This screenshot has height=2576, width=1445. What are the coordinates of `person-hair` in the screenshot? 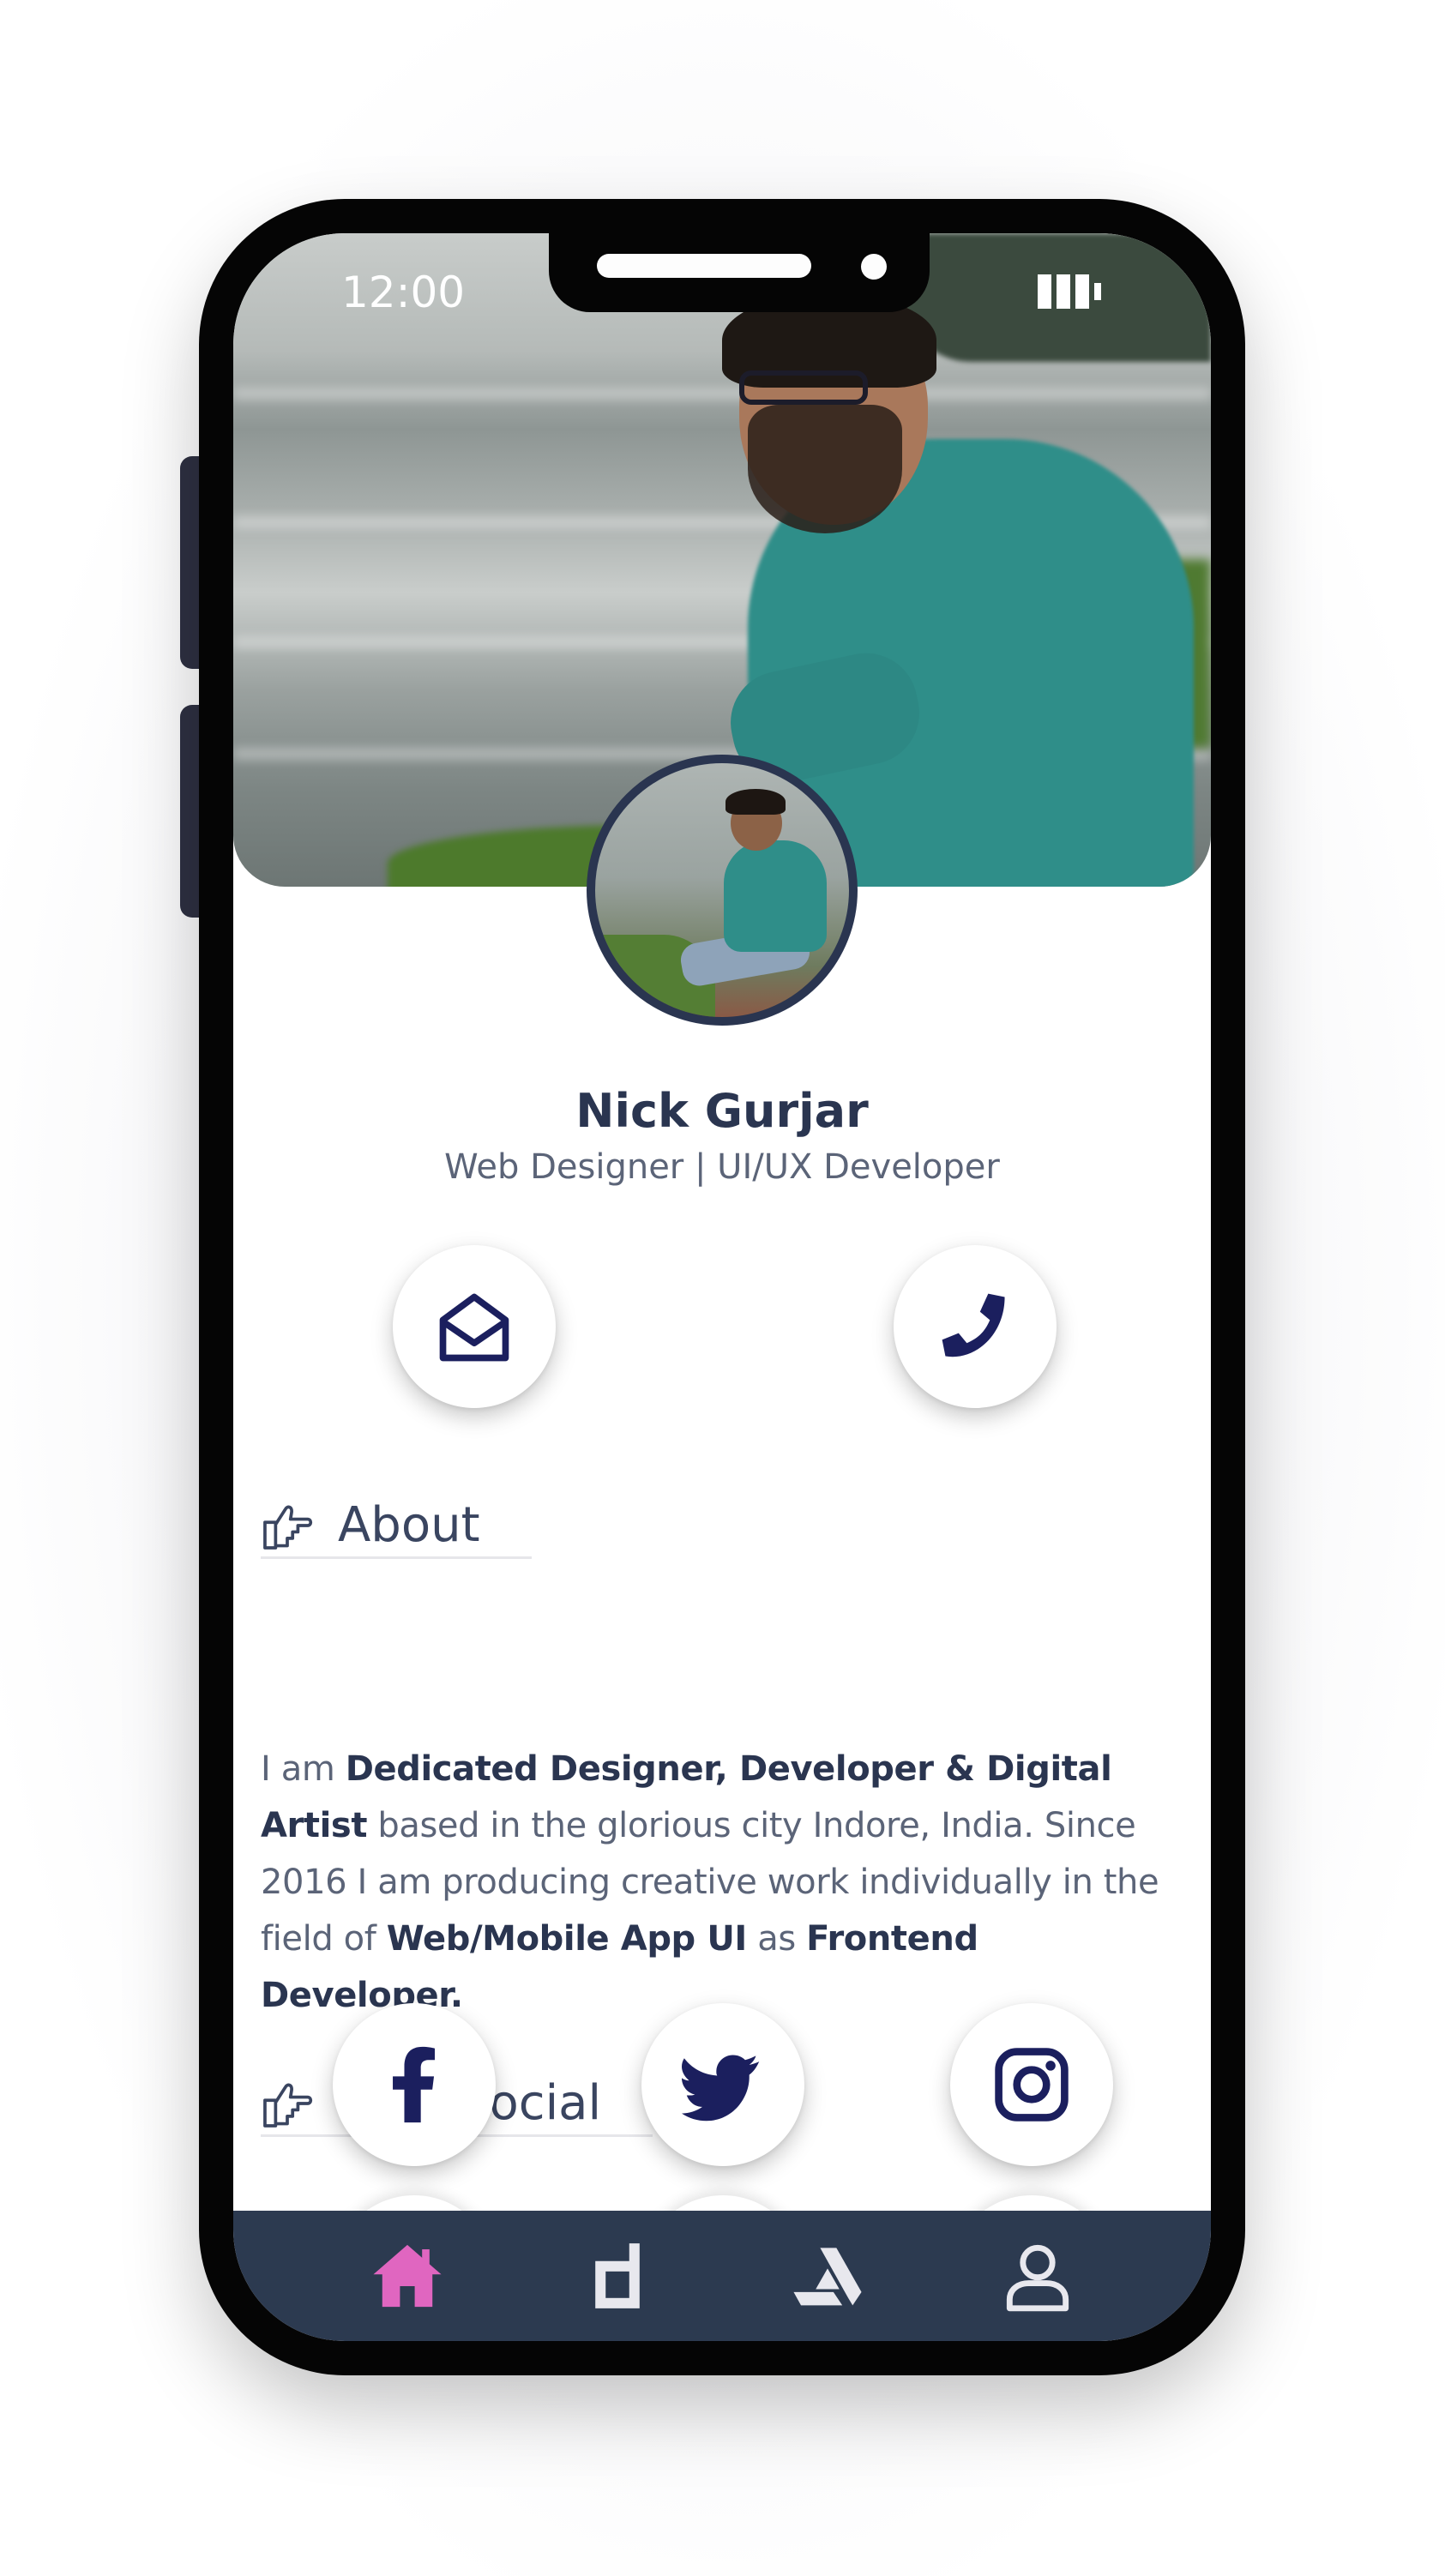 It's located at (756, 802).